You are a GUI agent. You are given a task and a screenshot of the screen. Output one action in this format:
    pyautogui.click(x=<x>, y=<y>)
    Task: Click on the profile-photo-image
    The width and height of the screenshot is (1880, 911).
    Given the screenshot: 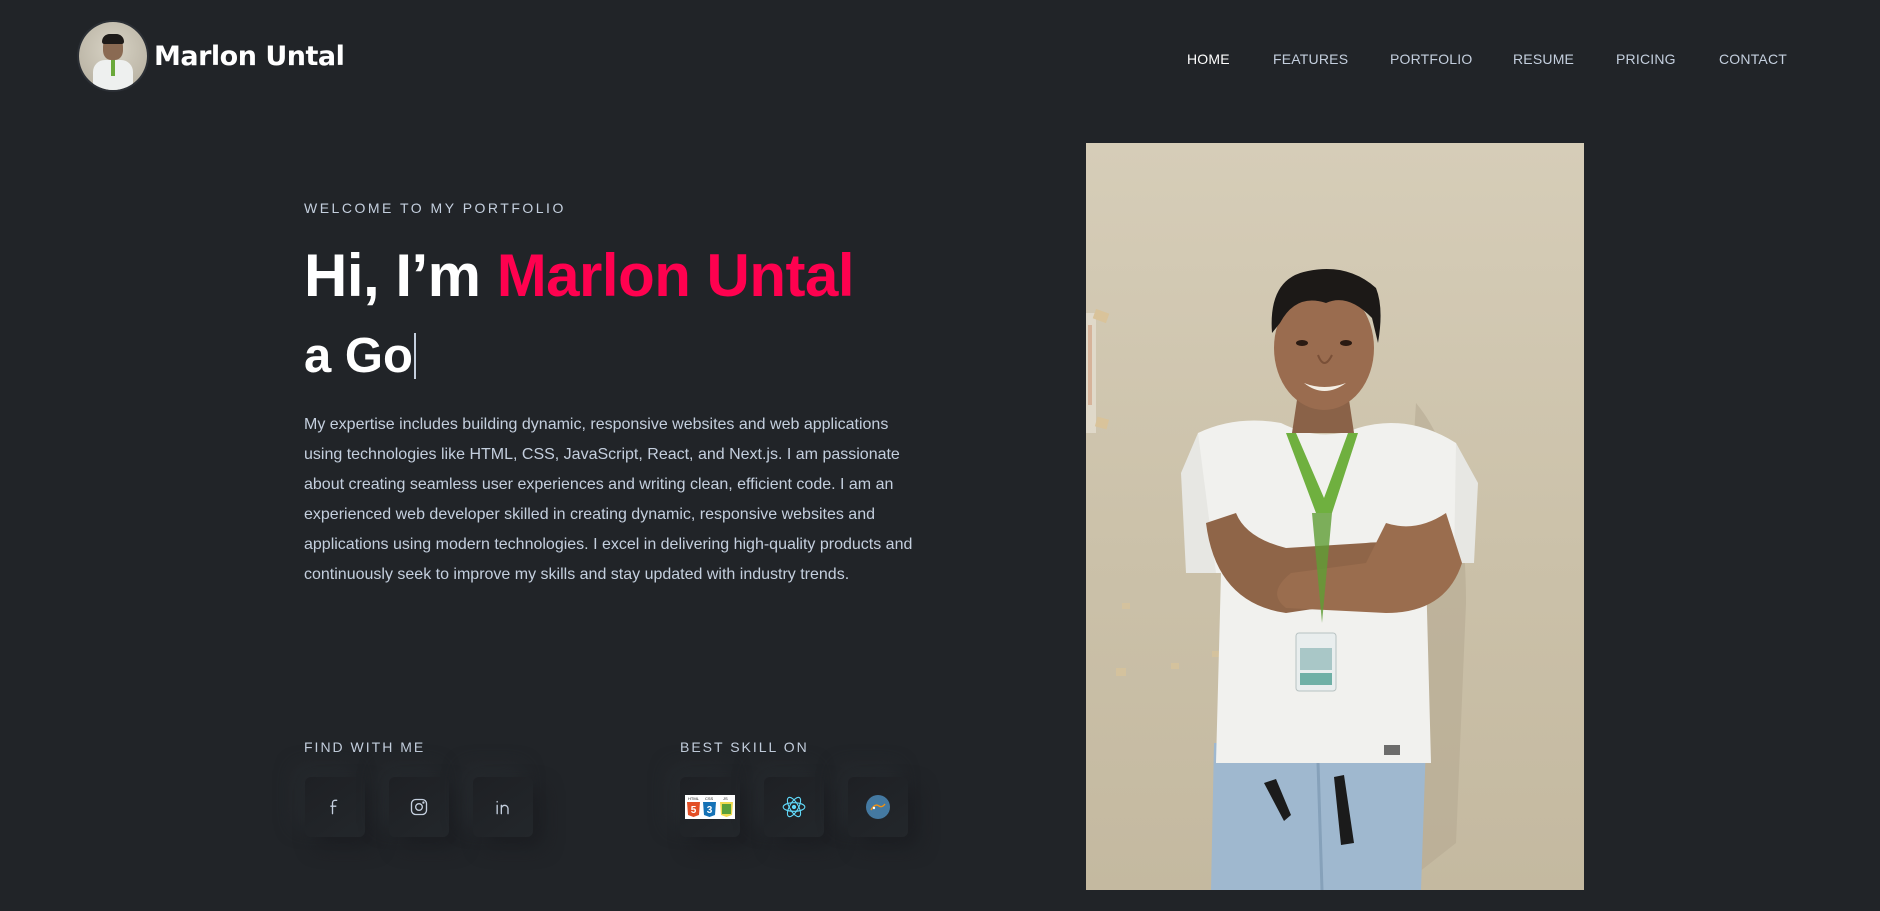 What is the action you would take?
    pyautogui.click(x=1282, y=579)
    